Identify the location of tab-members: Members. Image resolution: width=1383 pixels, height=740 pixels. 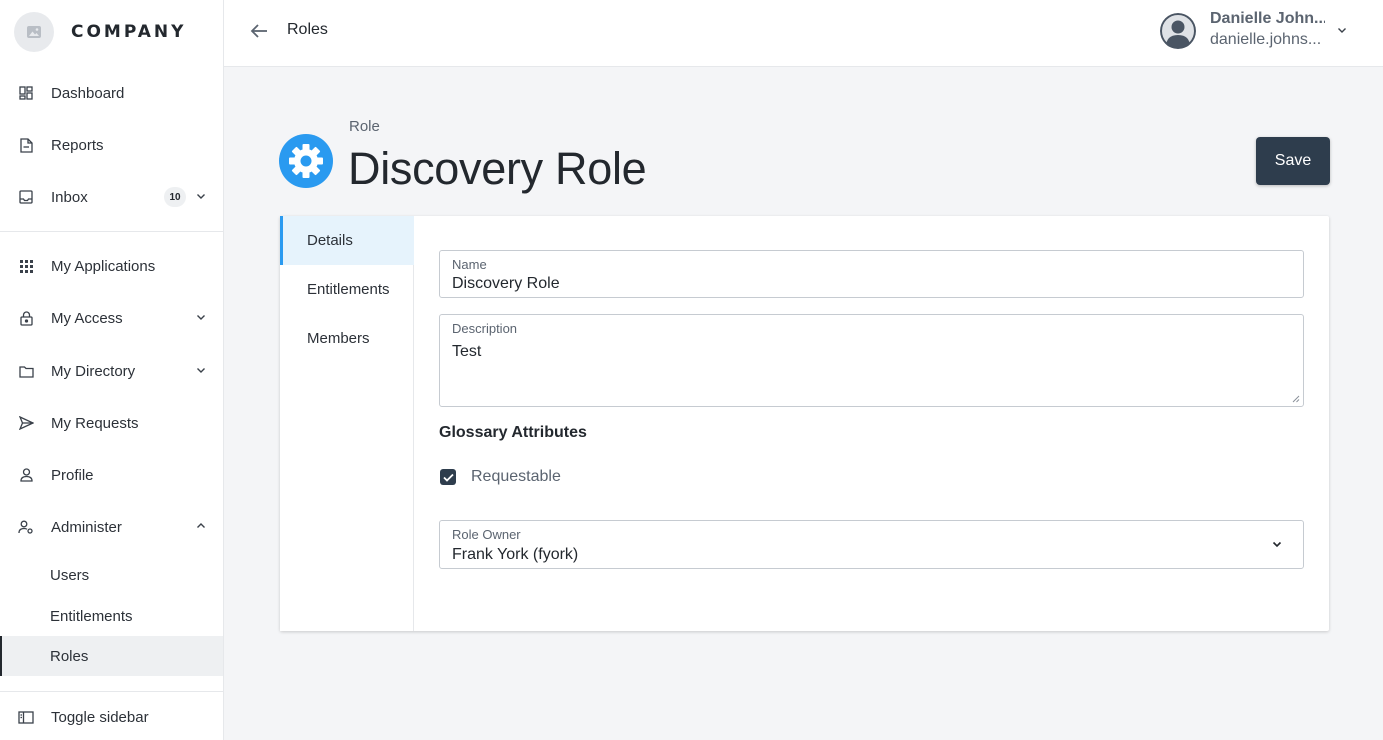
(347, 338).